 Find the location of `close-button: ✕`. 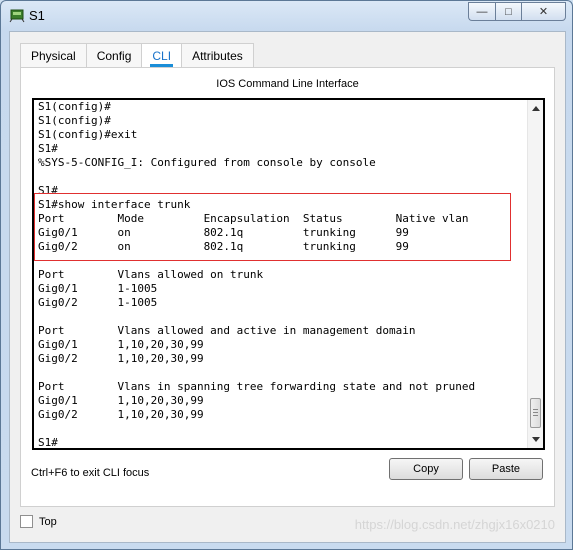

close-button: ✕ is located at coordinates (543, 11).